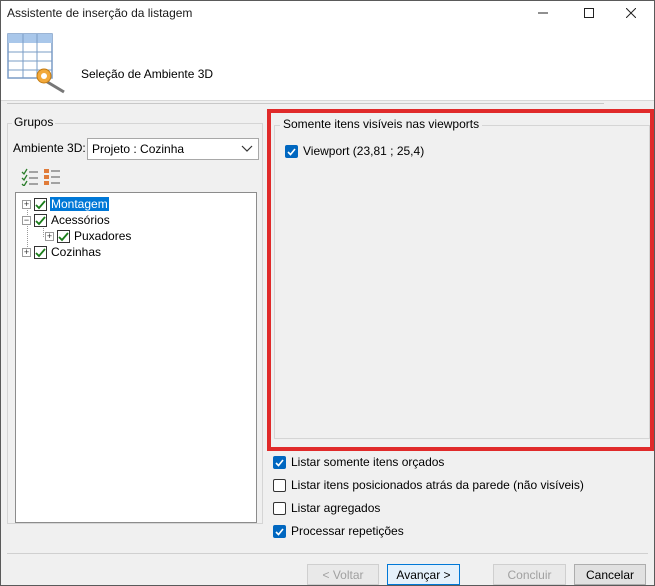 The image size is (655, 586). I want to click on groups-label: Grupos, so click(34, 122).